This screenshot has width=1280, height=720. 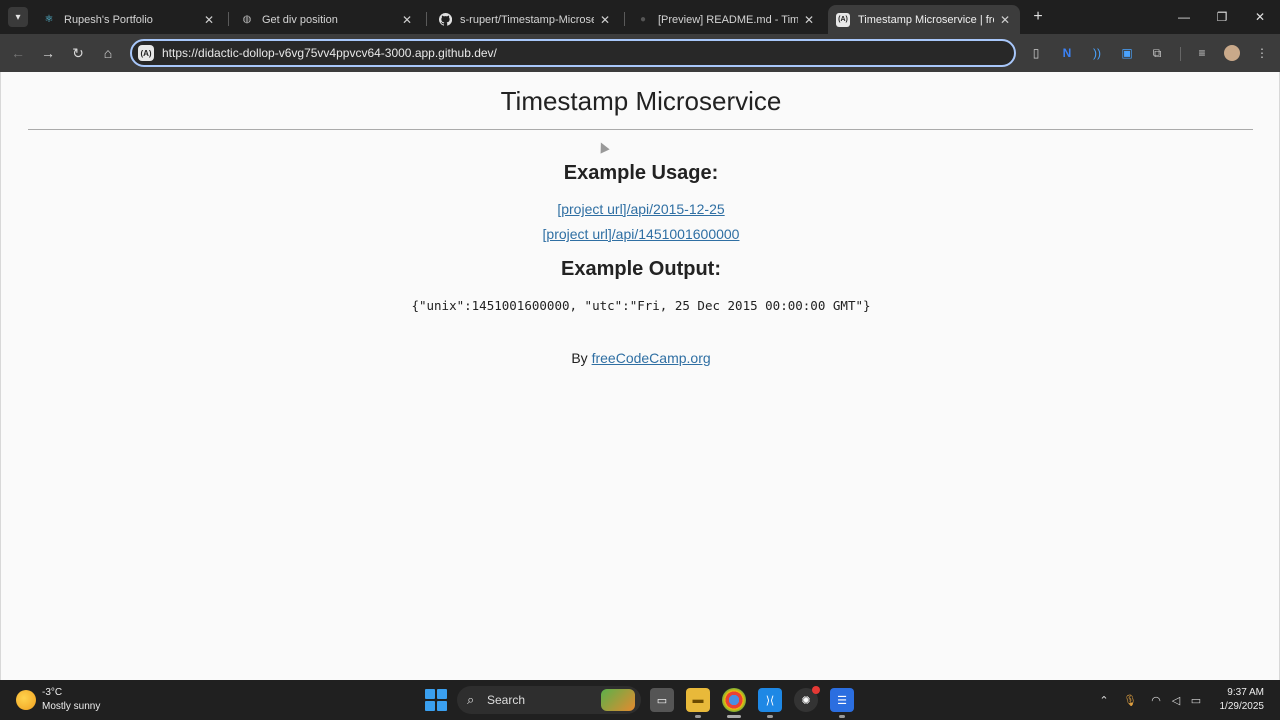 I want to click on home-icon: ⌂, so click(x=108, y=53).